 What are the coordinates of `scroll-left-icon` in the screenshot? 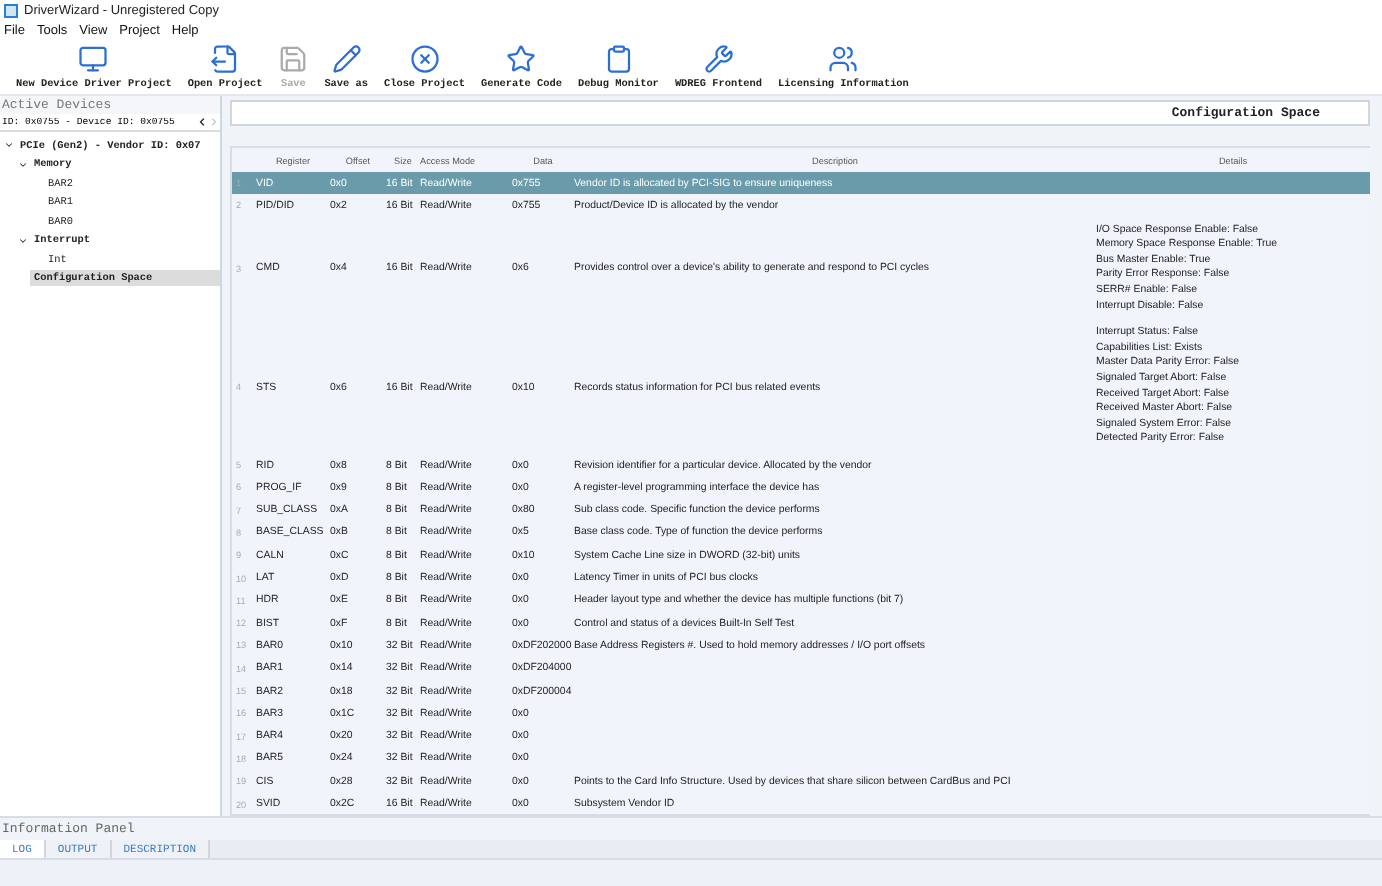 It's located at (202, 122).